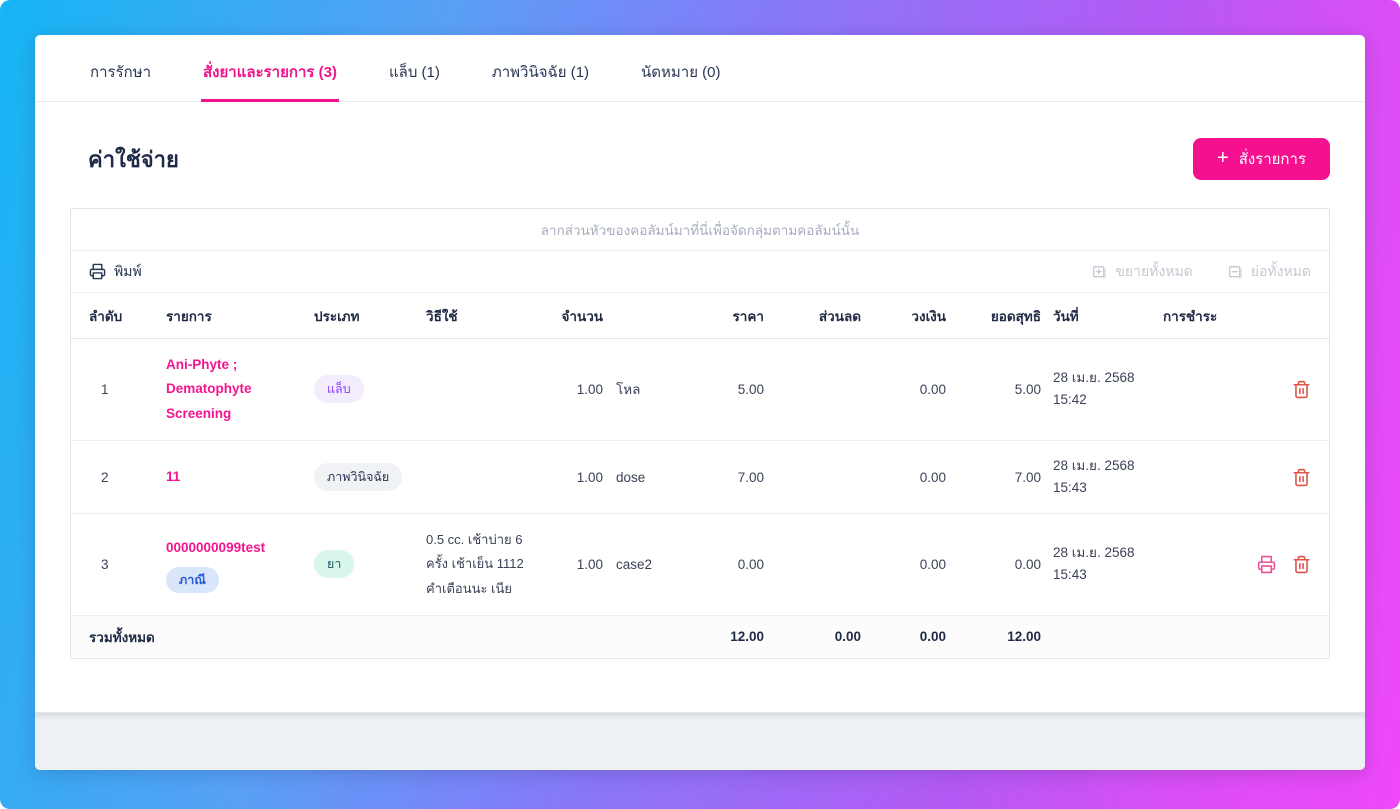 This screenshot has width=1400, height=809. Describe the element at coordinates (750, 564) in the screenshot. I see `cell-price: 0.00` at that location.